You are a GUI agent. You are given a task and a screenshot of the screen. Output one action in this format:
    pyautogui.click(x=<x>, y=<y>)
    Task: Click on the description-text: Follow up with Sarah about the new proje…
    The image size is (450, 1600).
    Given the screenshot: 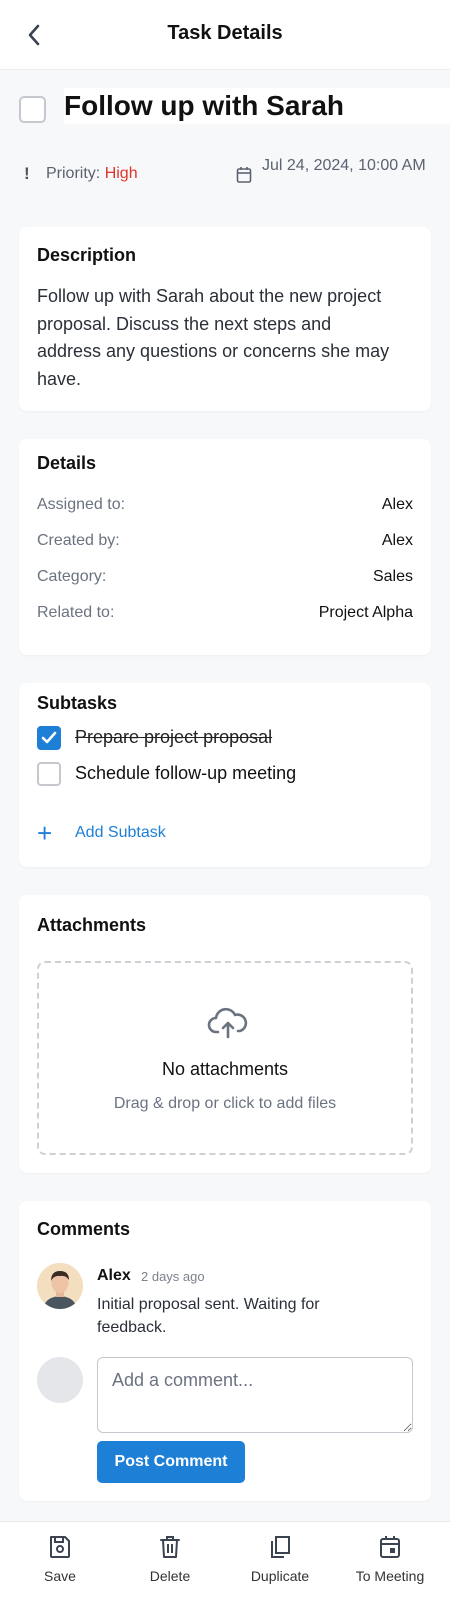 What is the action you would take?
    pyautogui.click(x=217, y=338)
    